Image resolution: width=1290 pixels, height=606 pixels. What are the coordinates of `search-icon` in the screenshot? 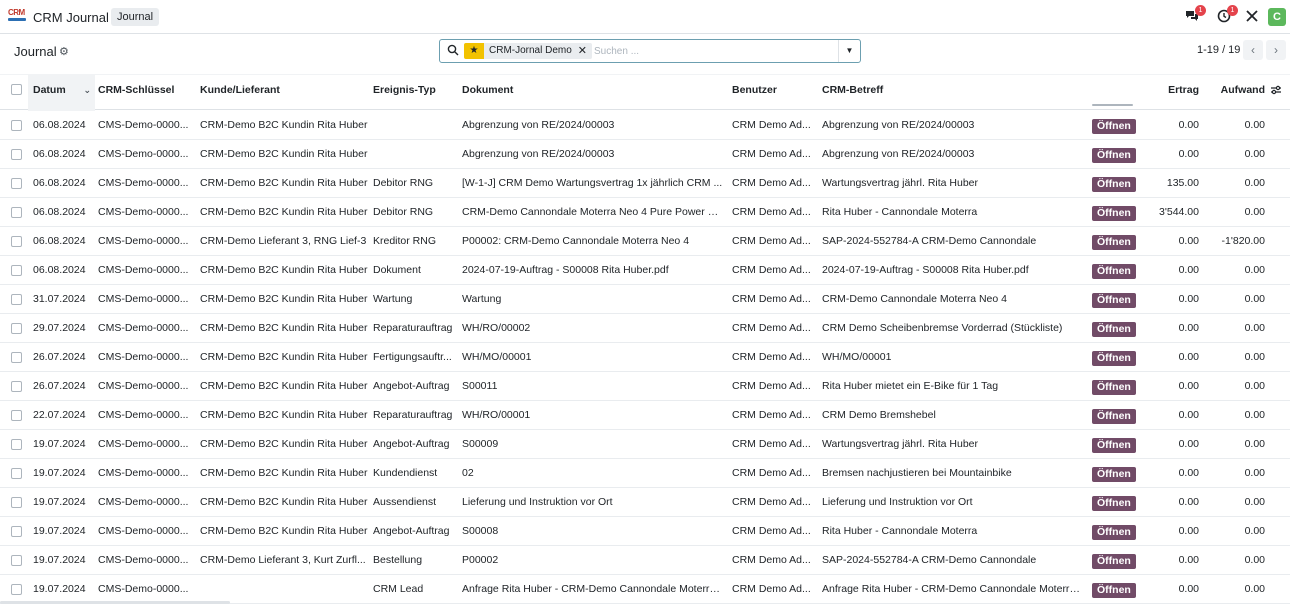 It's located at (453, 50).